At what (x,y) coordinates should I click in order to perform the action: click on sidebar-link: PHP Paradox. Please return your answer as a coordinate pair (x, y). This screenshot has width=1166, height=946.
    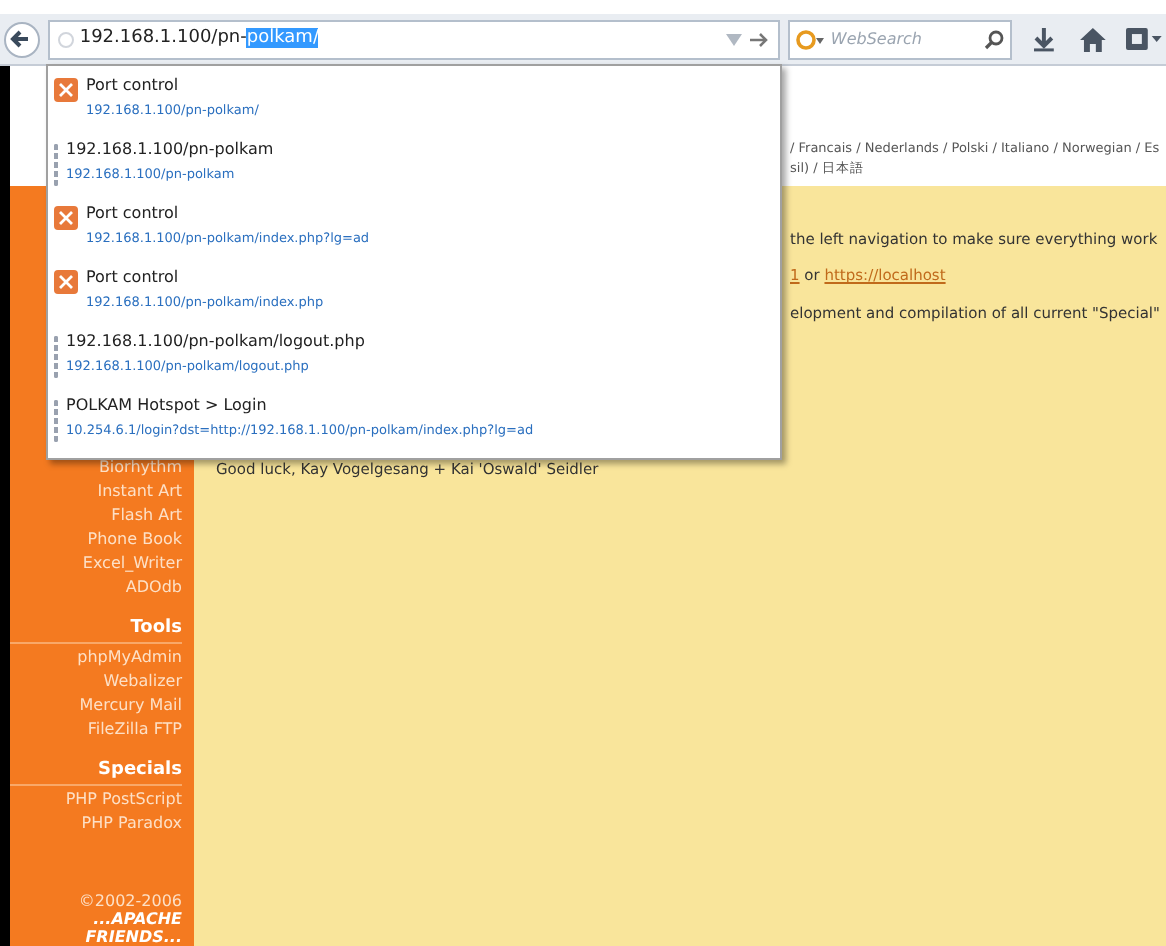
    Looking at the image, I should click on (131, 824).